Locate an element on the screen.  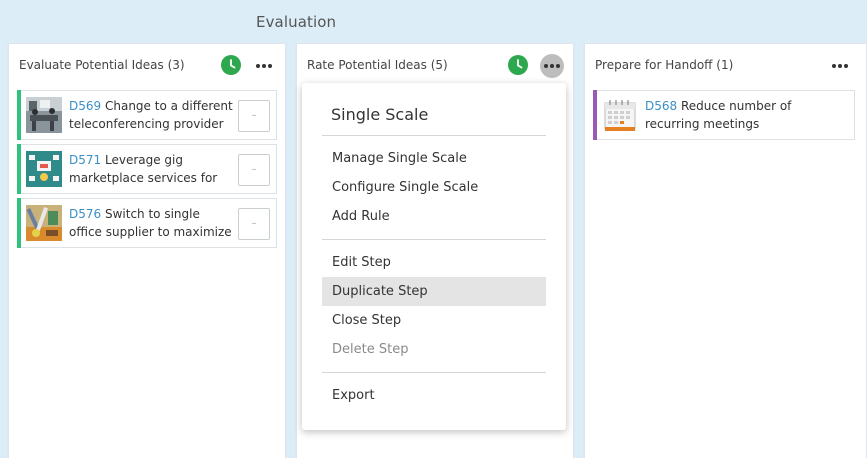
menu-item-close-step: Close Step is located at coordinates (434, 320).